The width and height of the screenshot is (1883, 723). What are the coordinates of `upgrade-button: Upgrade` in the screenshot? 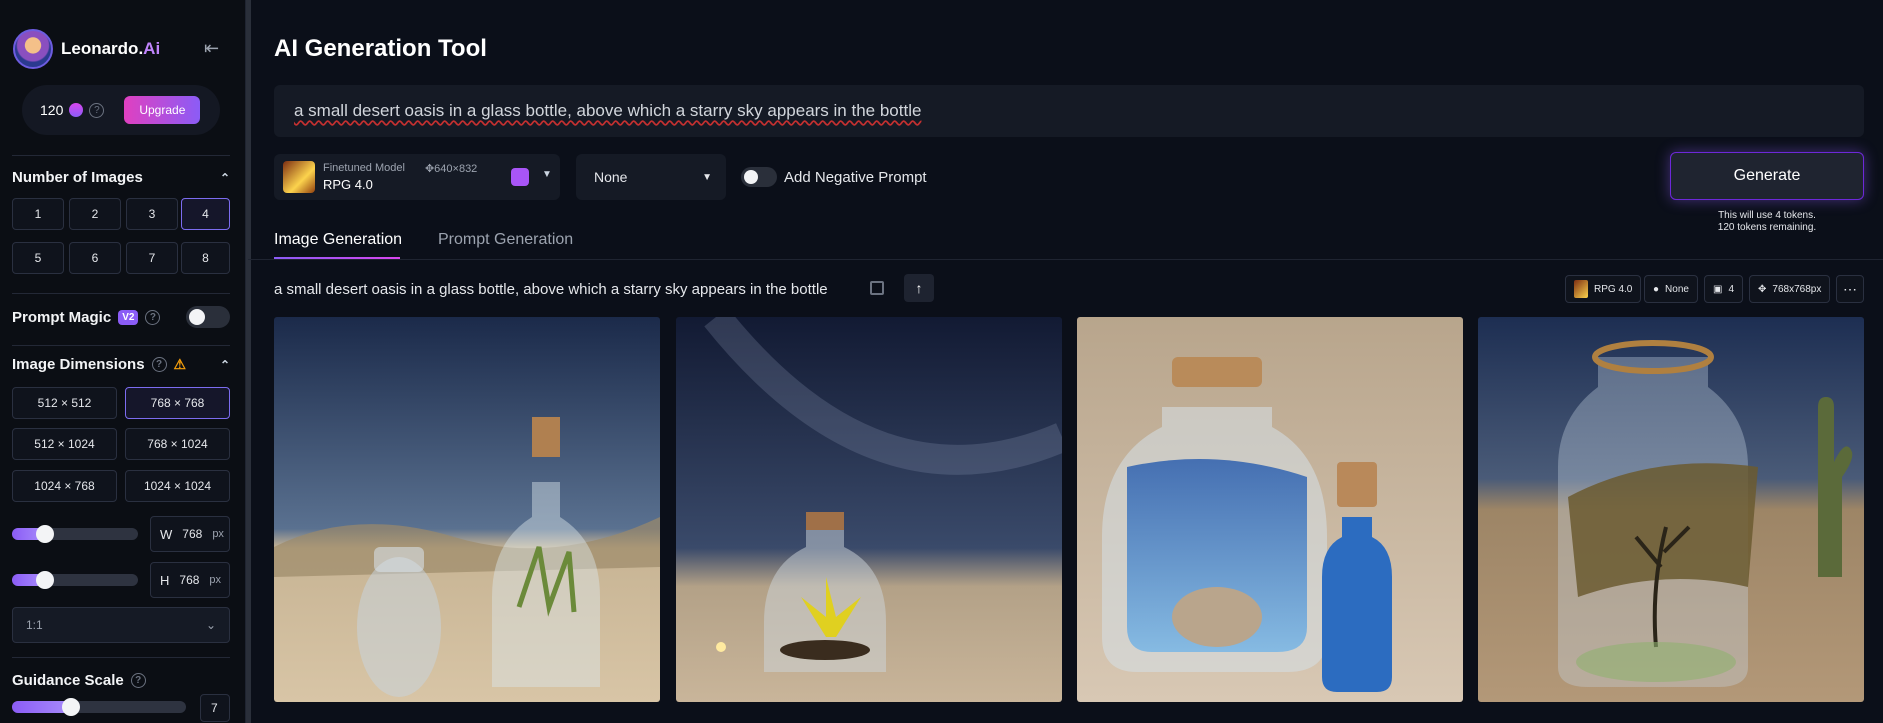 It's located at (162, 110).